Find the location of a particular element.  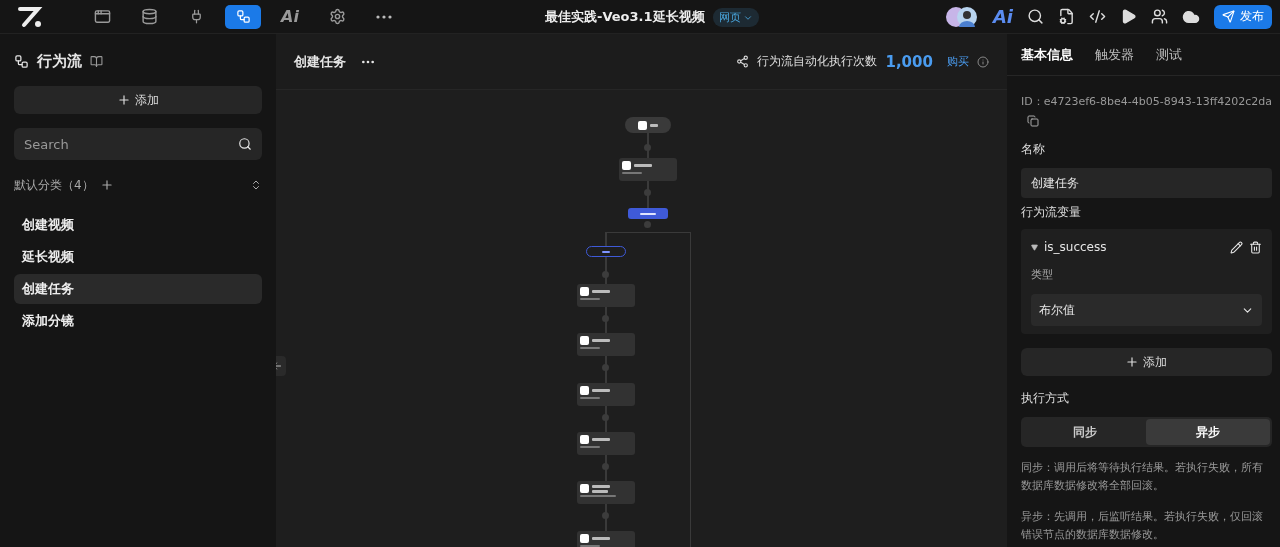

delete-icon is located at coordinates (1255, 247).